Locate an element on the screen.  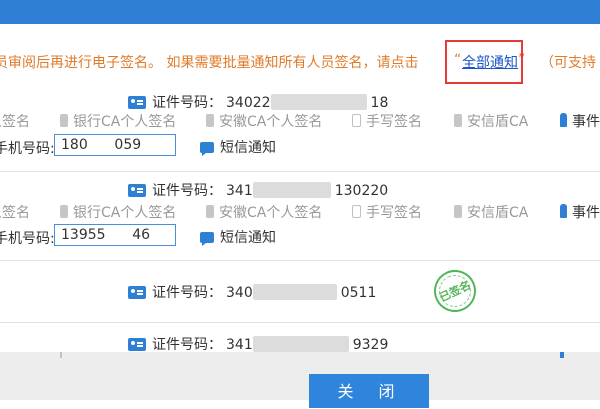
id-number-line: 证件号码： 341 9329 is located at coordinates (258, 344).